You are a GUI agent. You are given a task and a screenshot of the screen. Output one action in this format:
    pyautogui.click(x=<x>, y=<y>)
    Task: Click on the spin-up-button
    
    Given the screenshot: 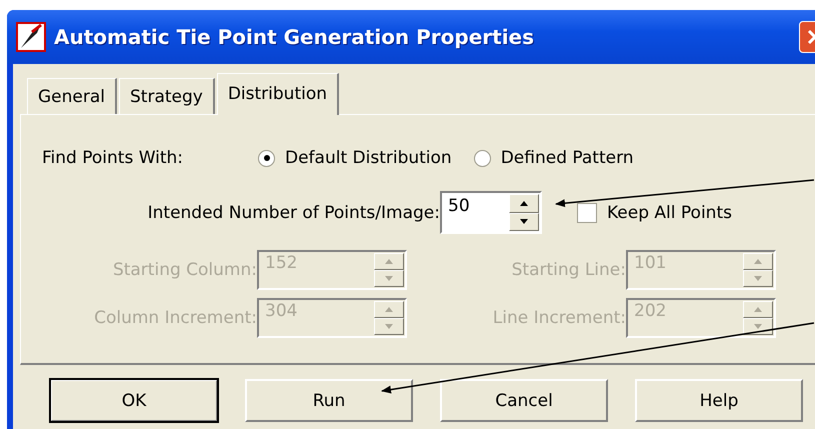 What is the action you would take?
    pyautogui.click(x=524, y=203)
    